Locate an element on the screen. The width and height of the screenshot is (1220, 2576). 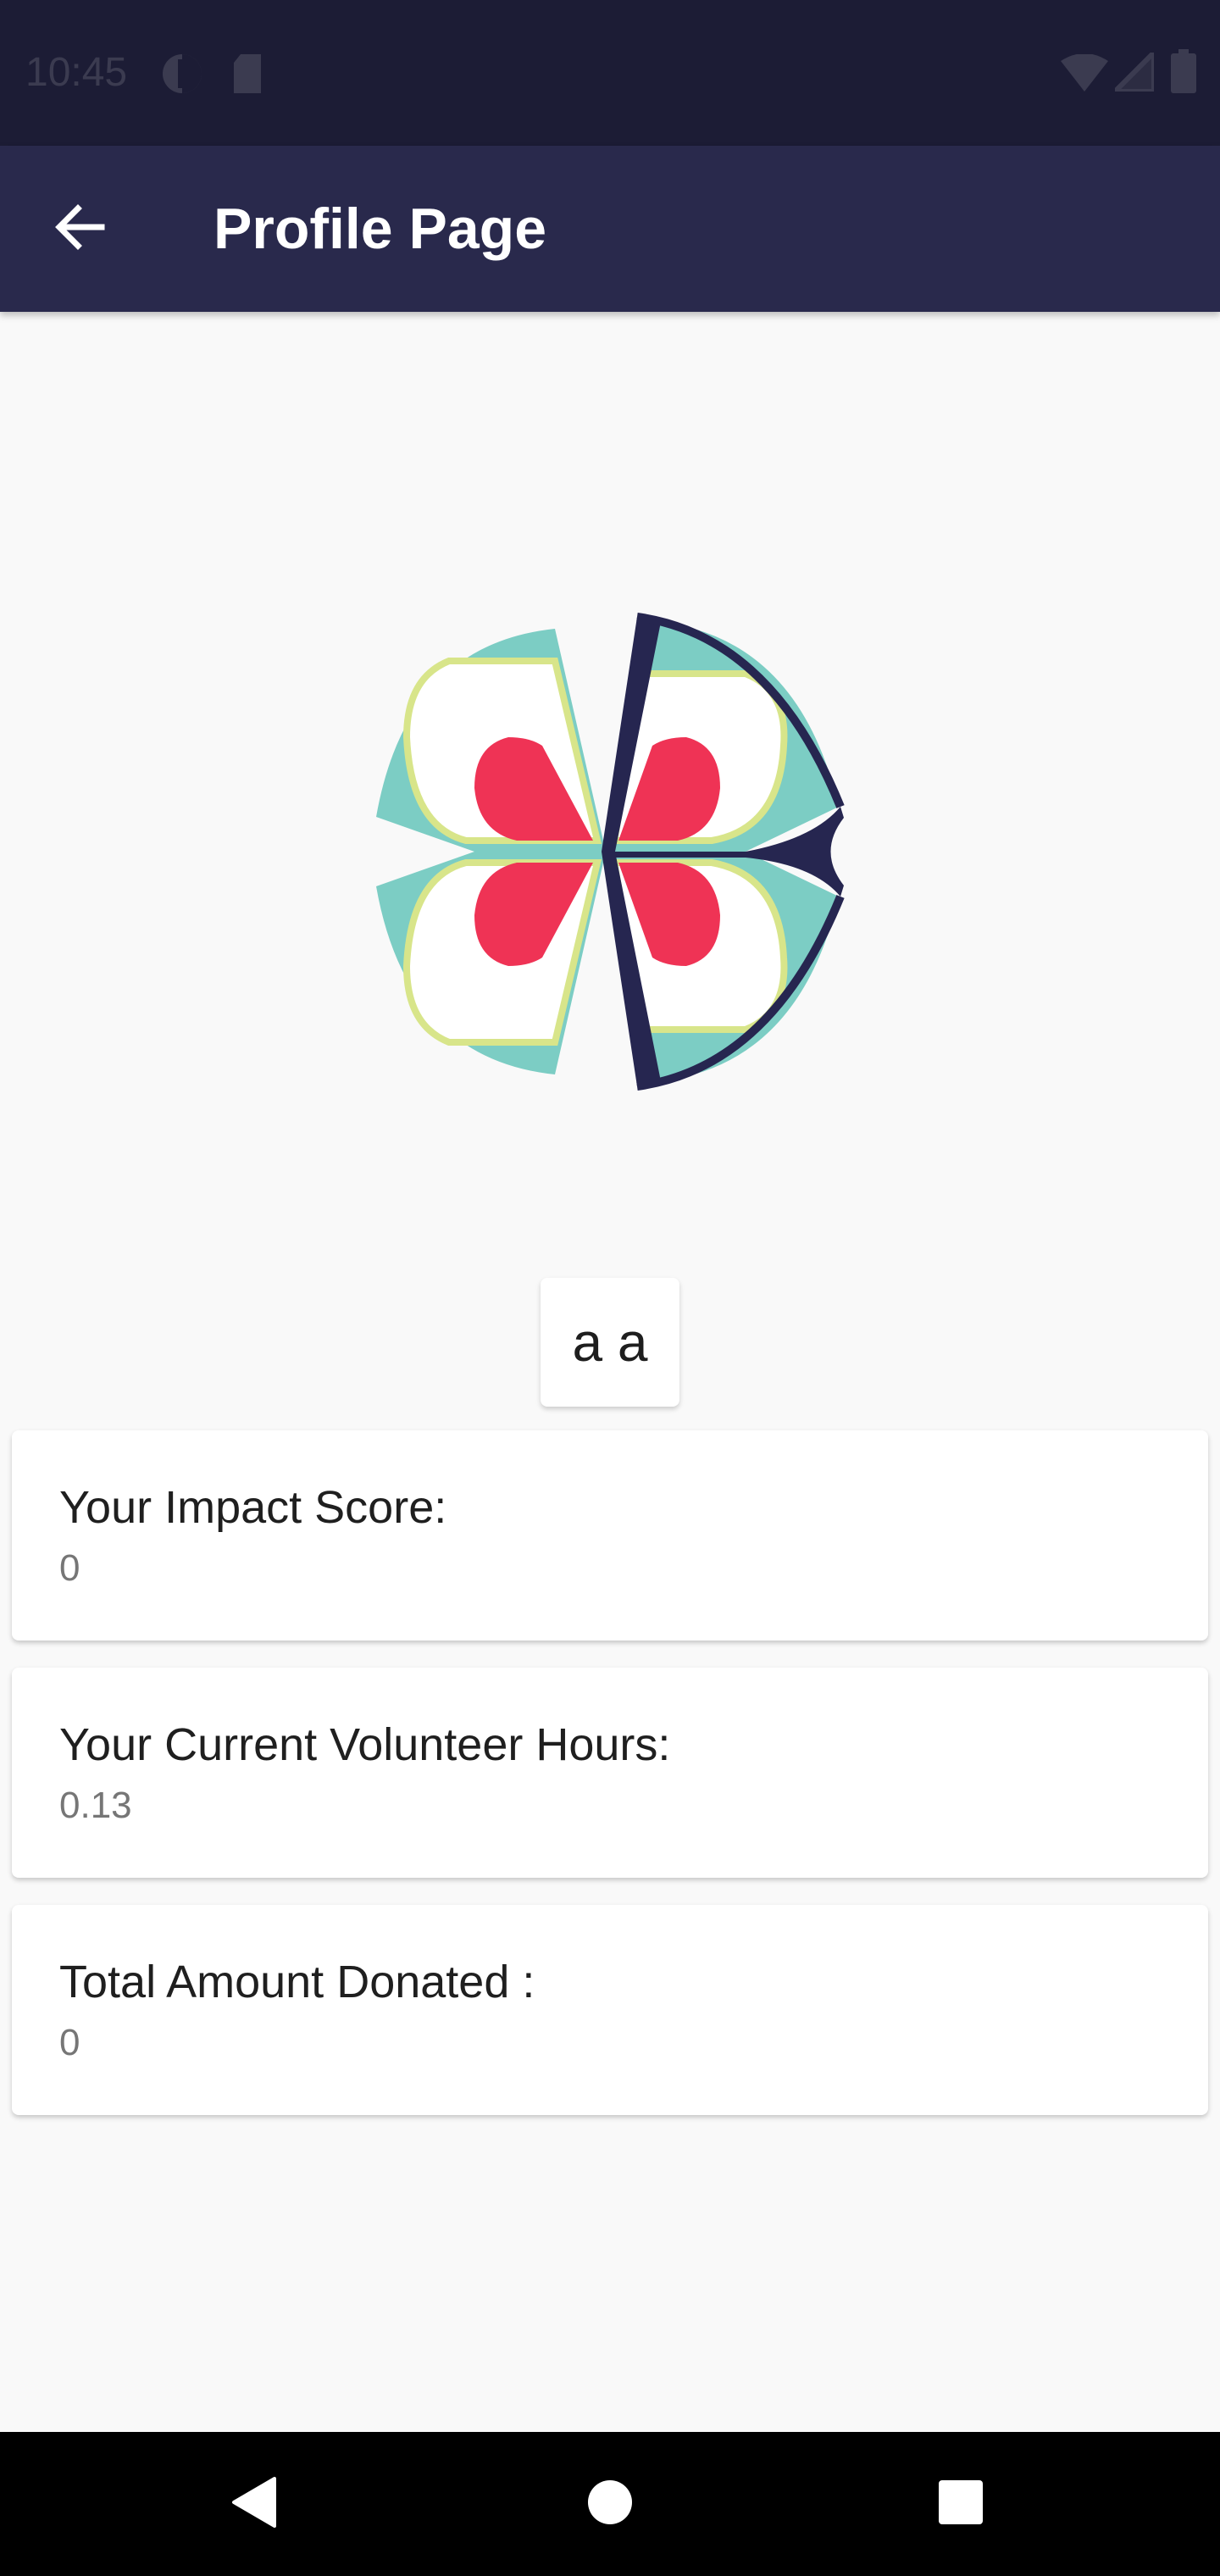
wifi-icon is located at coordinates (1084, 74).